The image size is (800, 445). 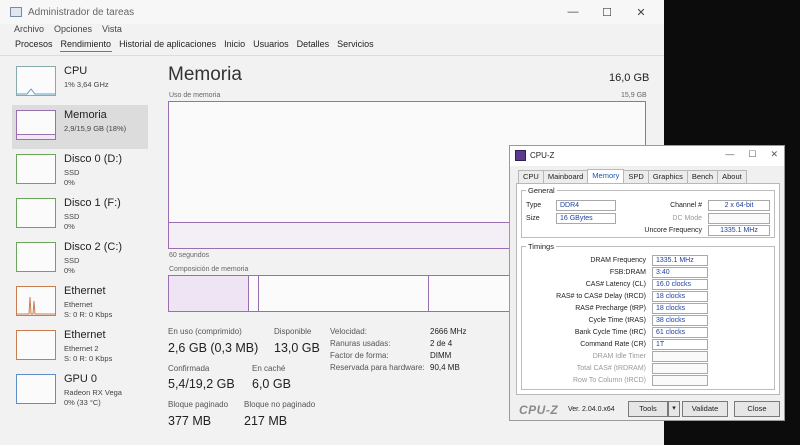 I want to click on nonpaged-pool-value: 217 MB, so click(x=266, y=421).